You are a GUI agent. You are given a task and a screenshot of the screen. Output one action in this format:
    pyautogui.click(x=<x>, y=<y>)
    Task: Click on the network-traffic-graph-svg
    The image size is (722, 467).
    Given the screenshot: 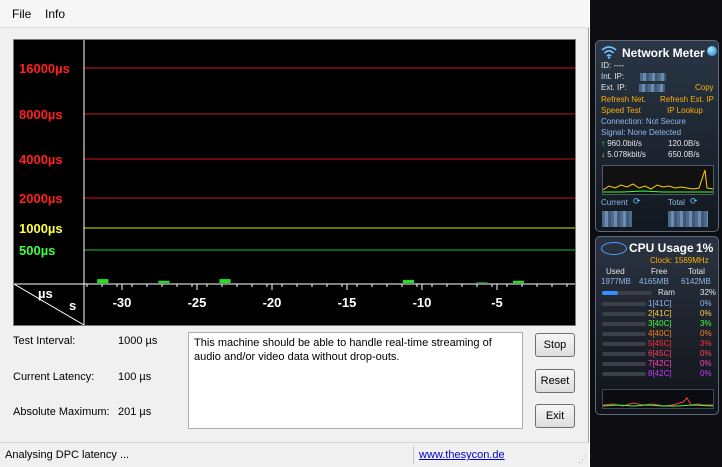 What is the action you would take?
    pyautogui.click(x=658, y=181)
    